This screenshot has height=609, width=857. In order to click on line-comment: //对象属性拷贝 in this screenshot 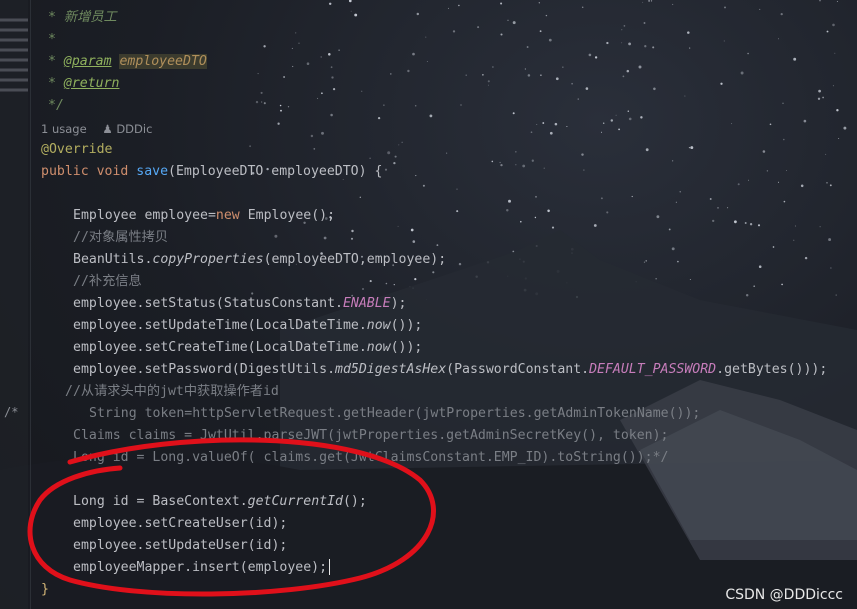, I will do `click(121, 237)`.